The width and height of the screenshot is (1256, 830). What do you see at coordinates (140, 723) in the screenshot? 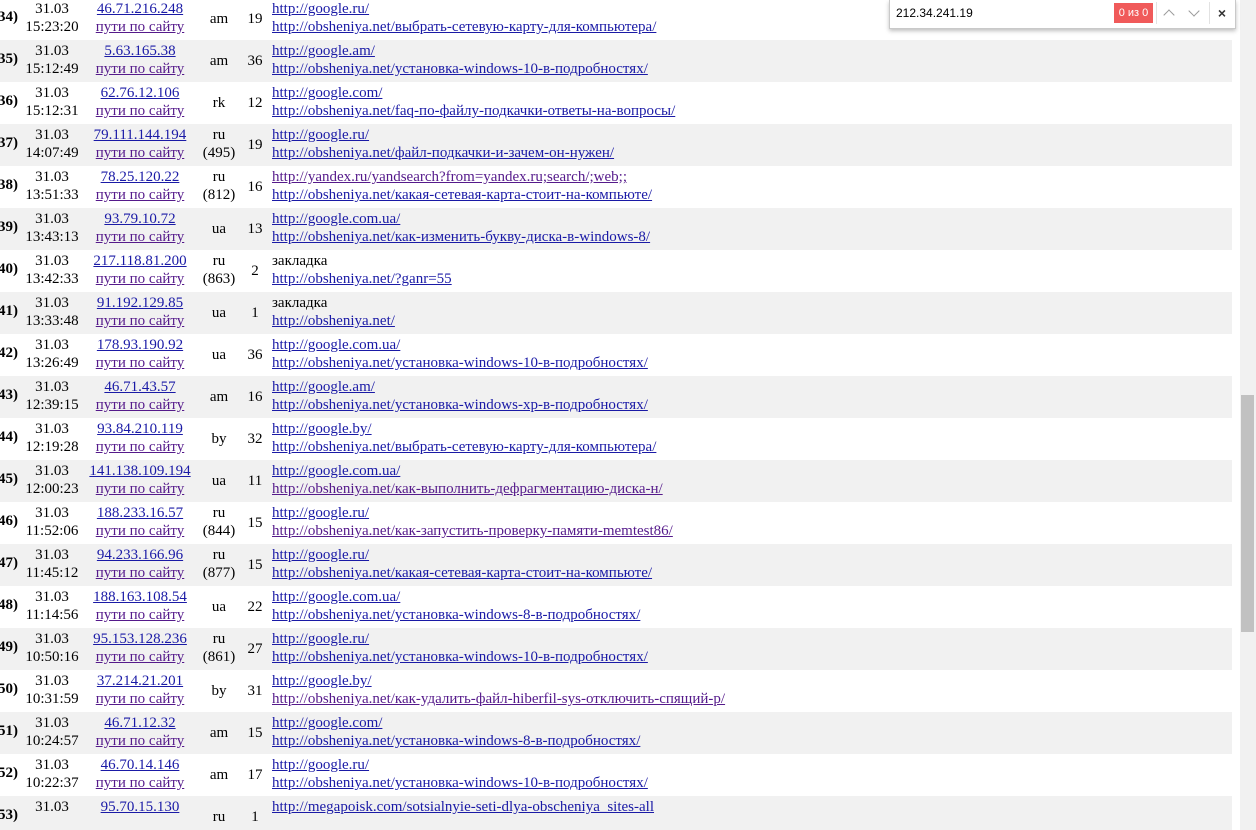
I see `ip-address-link: 46.71.12.32` at bounding box center [140, 723].